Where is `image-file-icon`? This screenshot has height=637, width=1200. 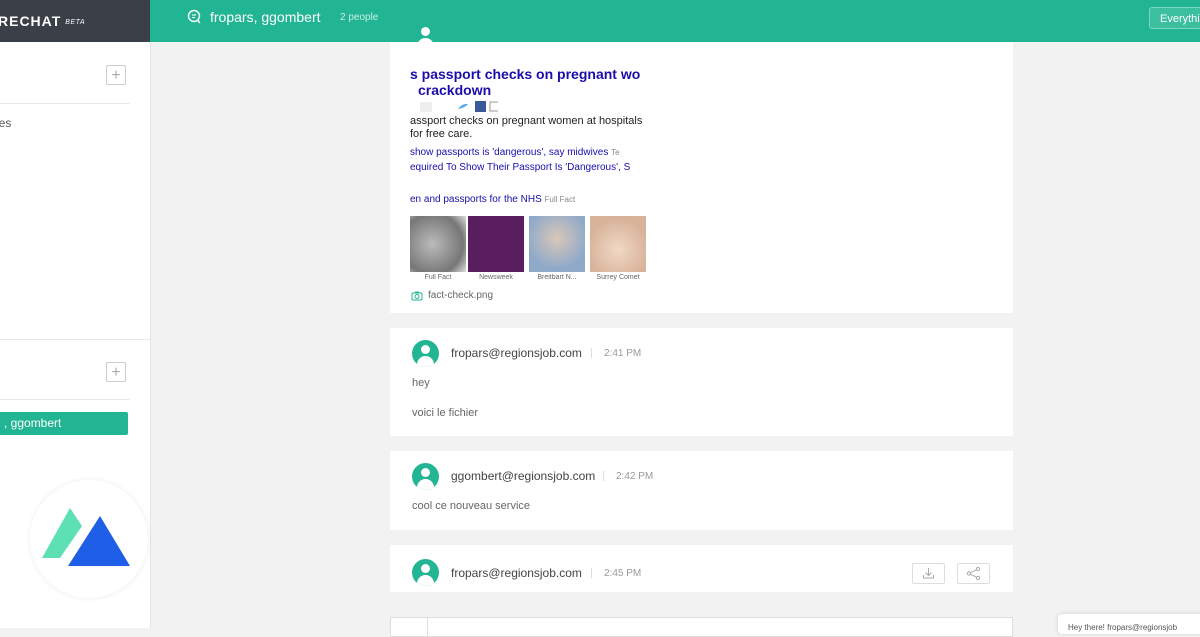
image-file-icon is located at coordinates (417, 296).